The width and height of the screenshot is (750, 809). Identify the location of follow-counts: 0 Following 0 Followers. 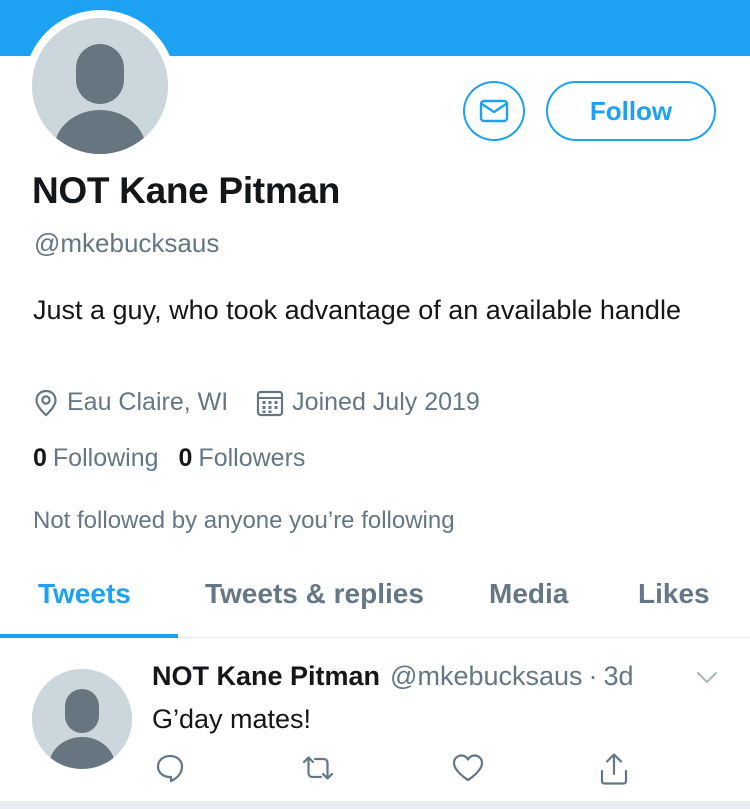
(179, 458).